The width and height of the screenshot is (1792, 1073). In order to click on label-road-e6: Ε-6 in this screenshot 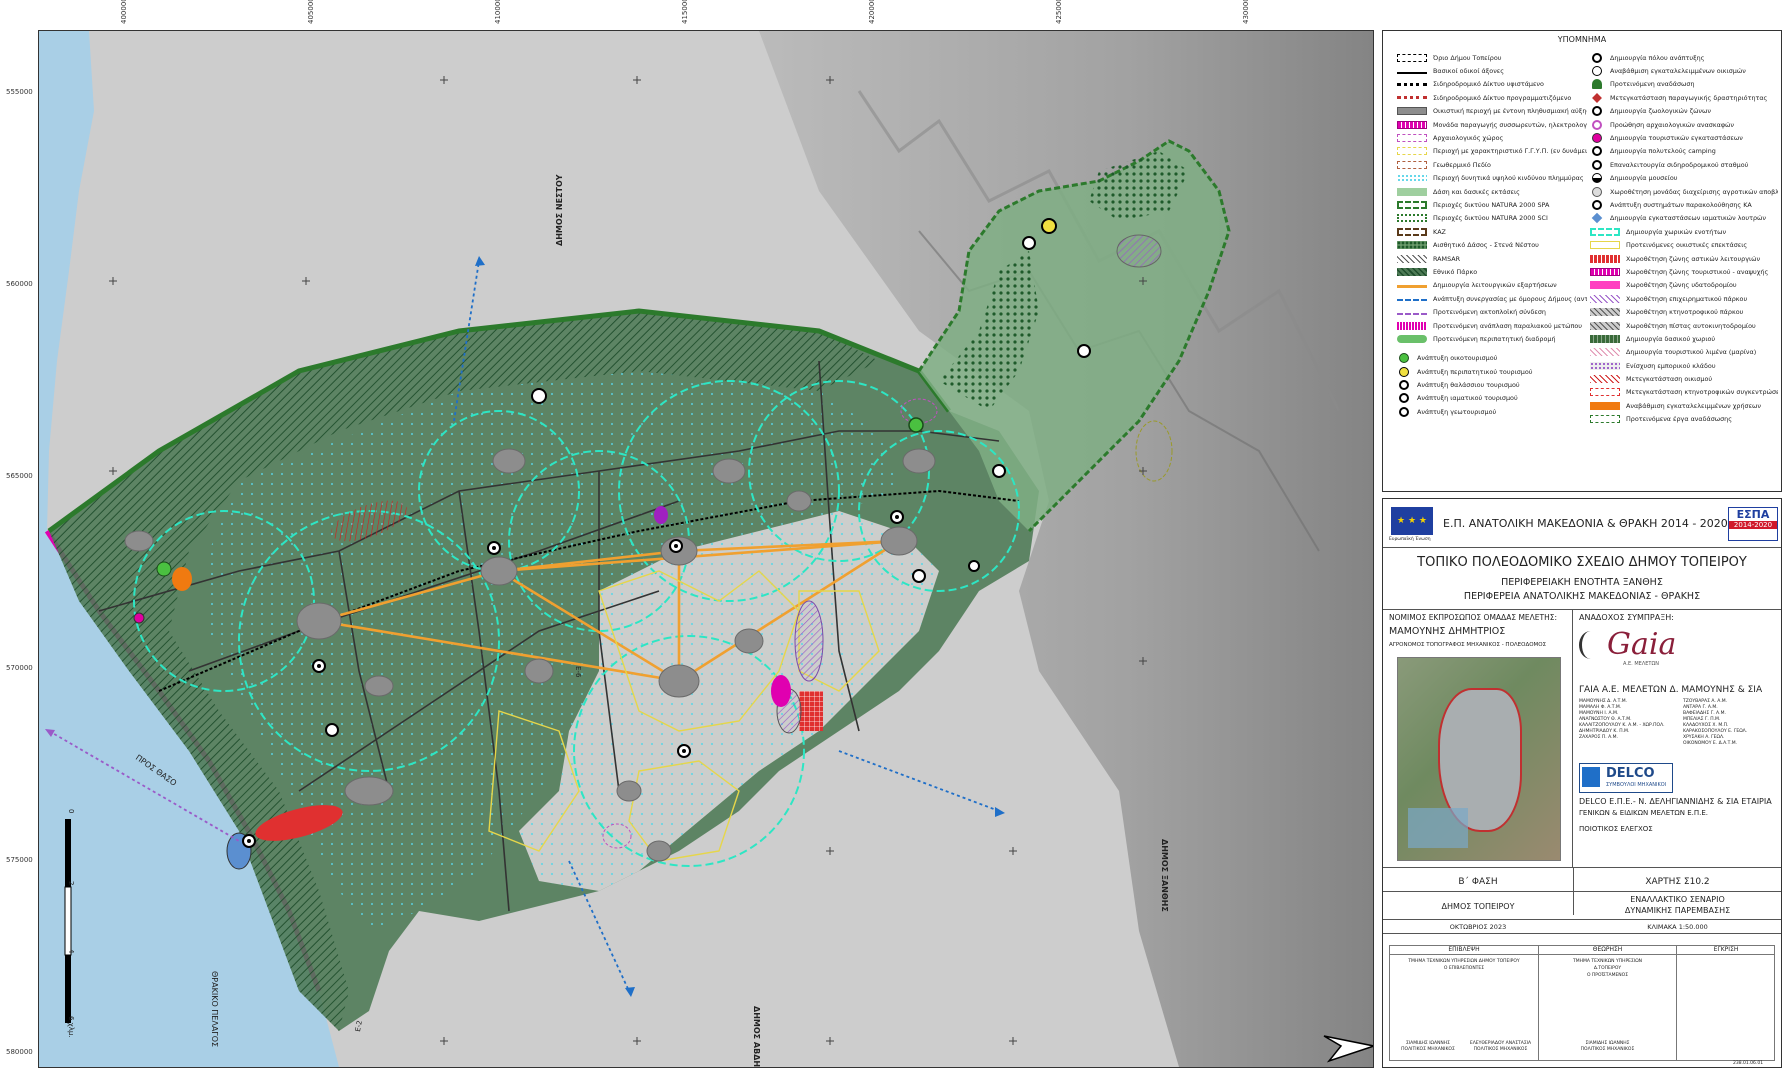, I will do `click(578, 672)`.